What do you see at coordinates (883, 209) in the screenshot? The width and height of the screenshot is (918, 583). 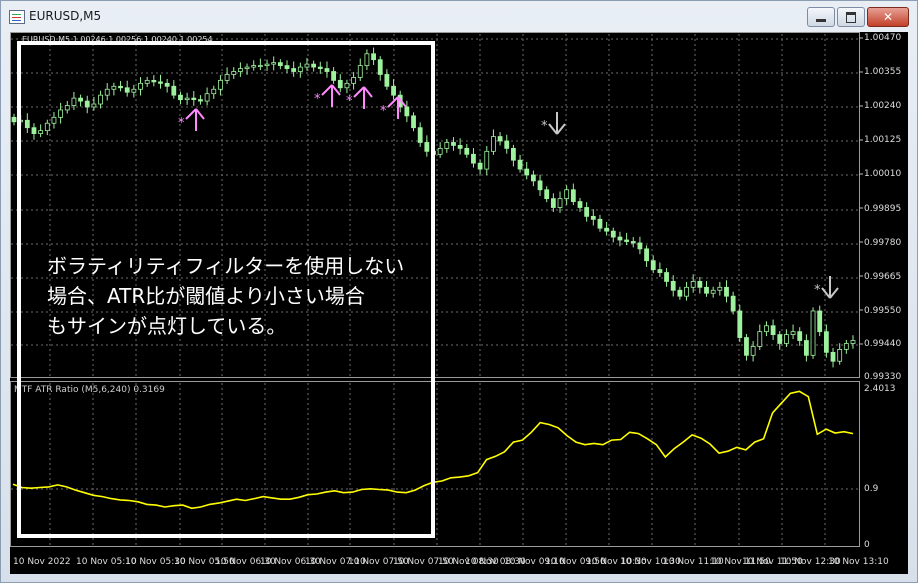 I see `price-label: 0.99895` at bounding box center [883, 209].